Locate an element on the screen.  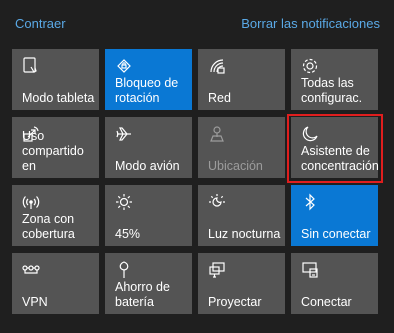
tile-brightness: 45% is located at coordinates (148, 215).